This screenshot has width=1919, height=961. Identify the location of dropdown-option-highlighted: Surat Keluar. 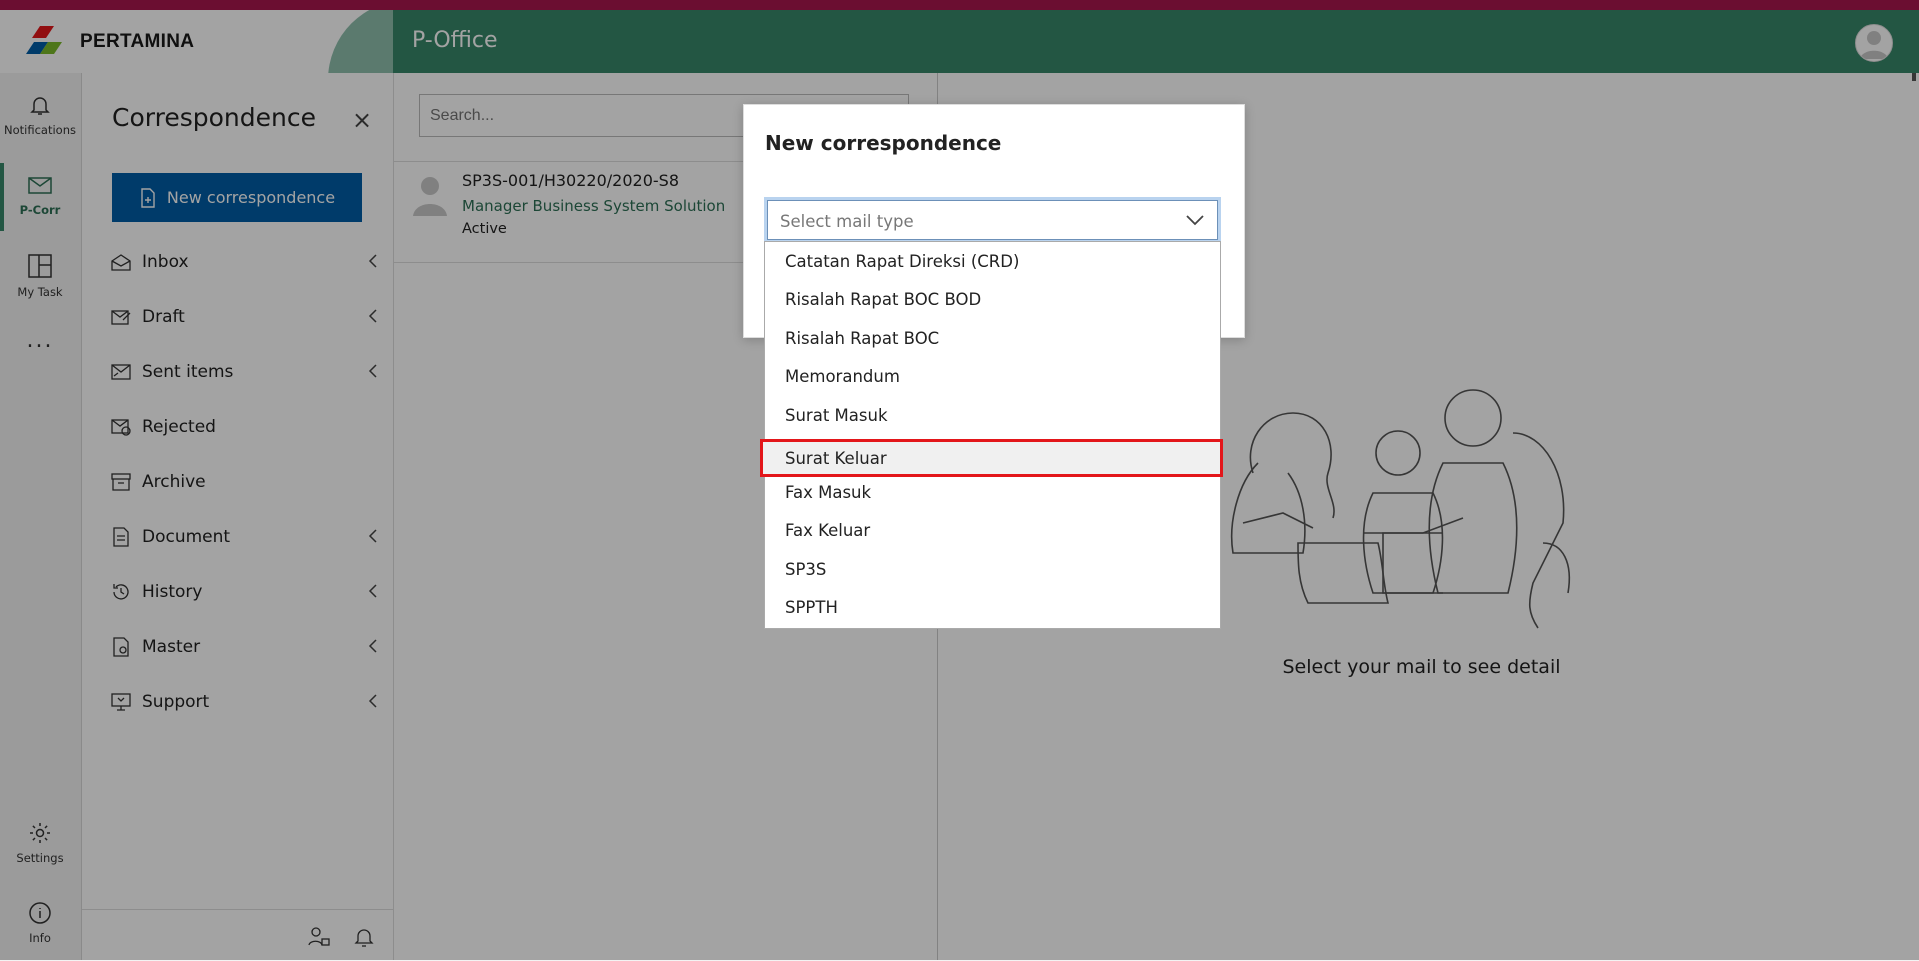
(991, 458).